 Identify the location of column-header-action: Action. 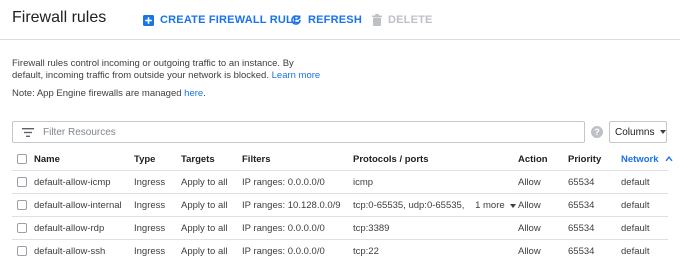
(533, 159).